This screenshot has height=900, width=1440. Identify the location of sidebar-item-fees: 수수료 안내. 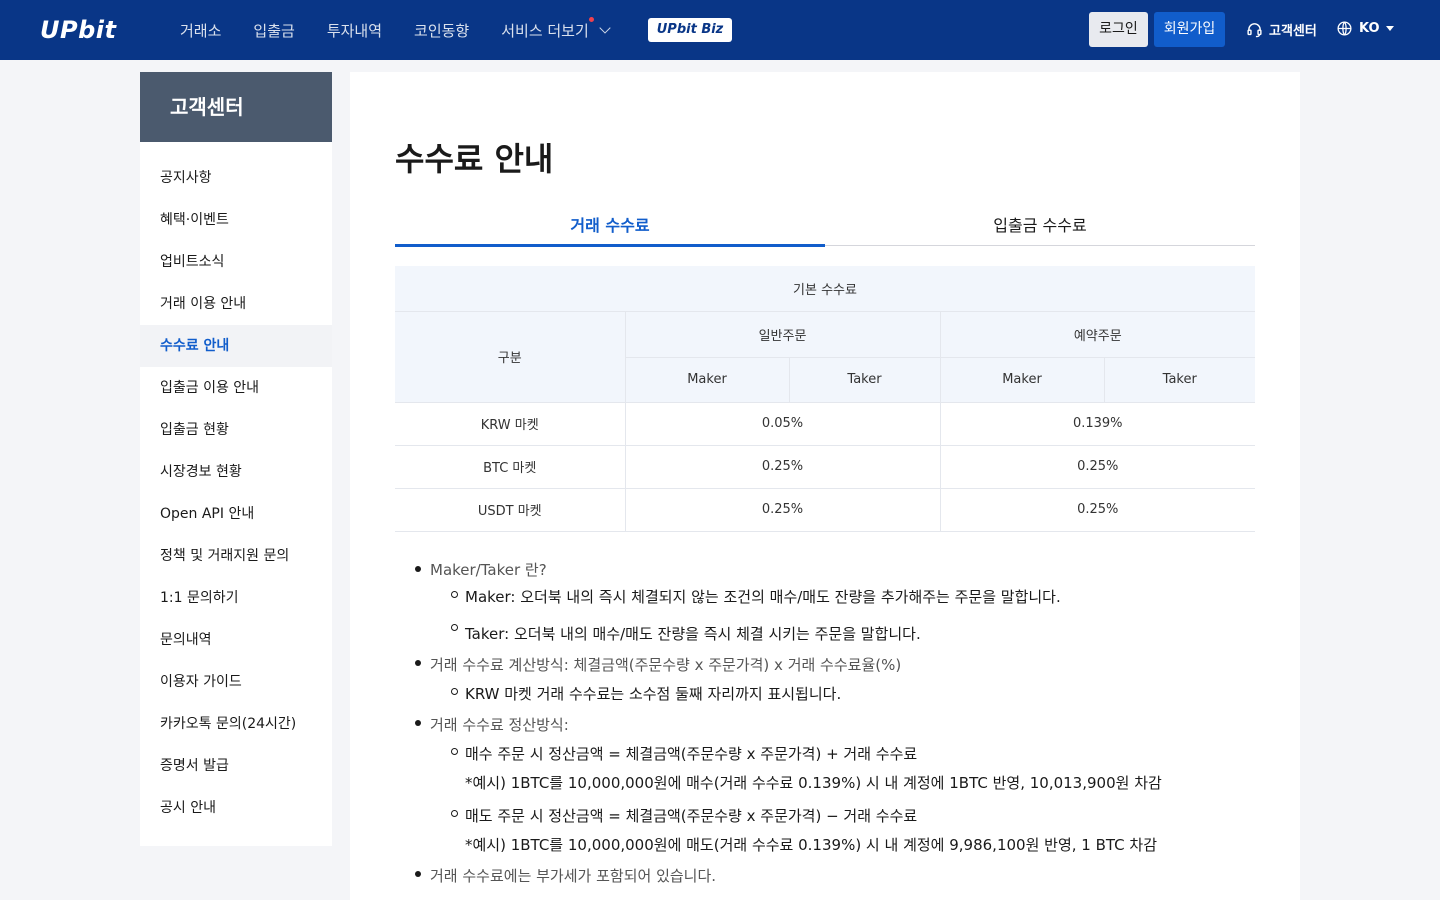
(236, 346).